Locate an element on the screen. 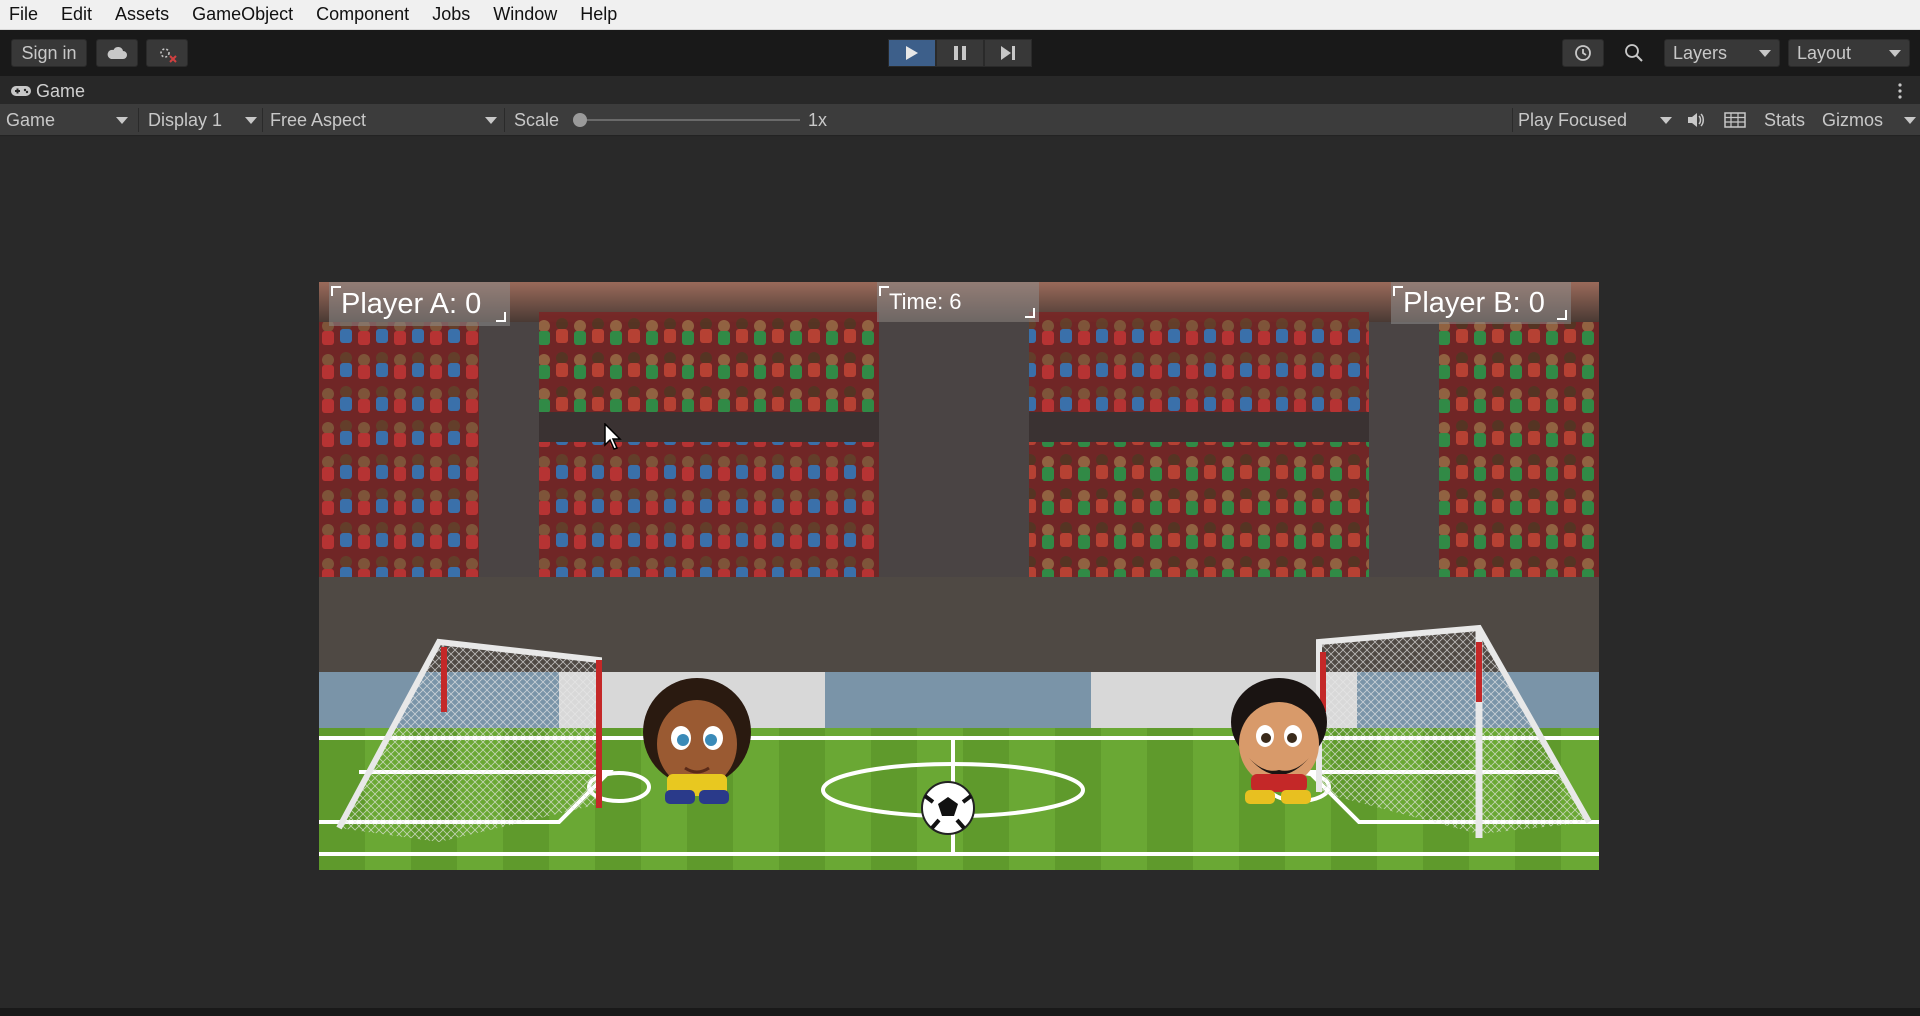  history-icon is located at coordinates (1583, 53).